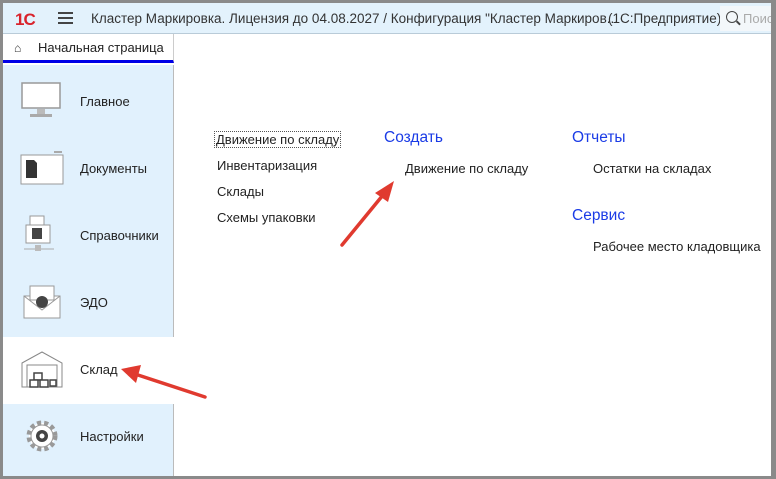  Describe the element at coordinates (164, 382) in the screenshot. I see `red-arrow-warehouse` at that location.